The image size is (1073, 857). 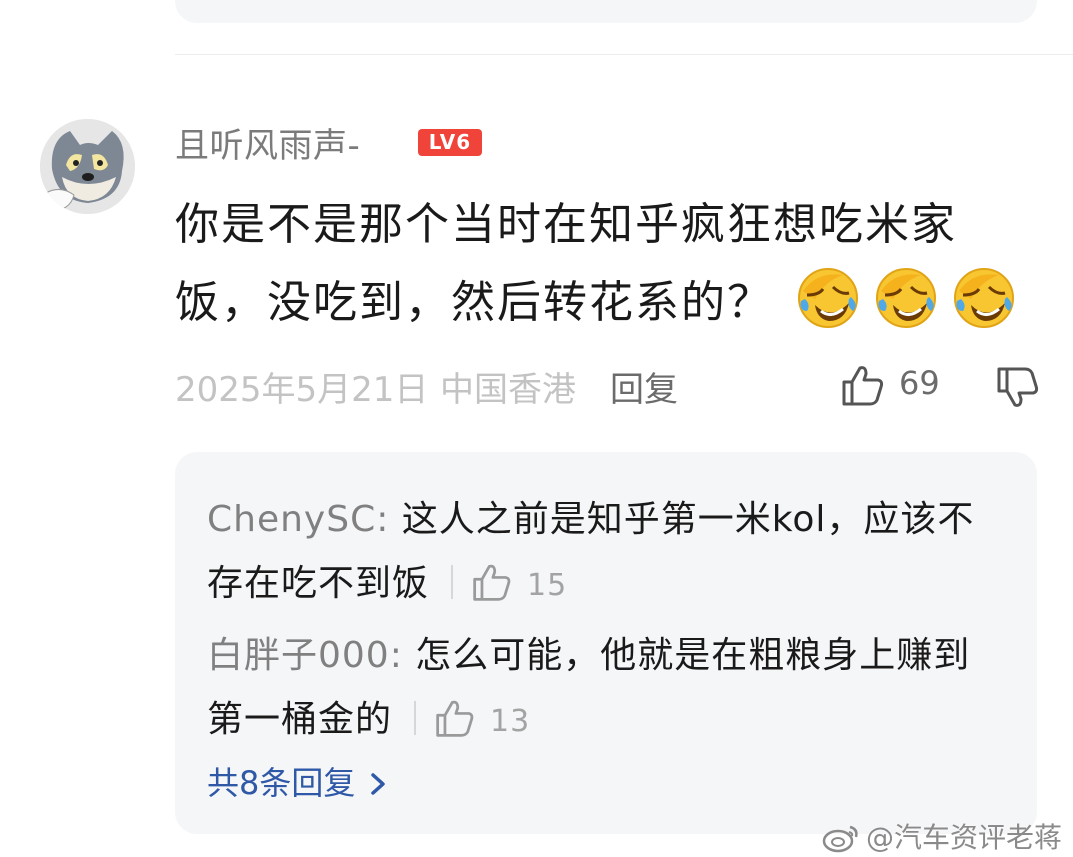 I want to click on chevron-right-icon, so click(x=378, y=784).